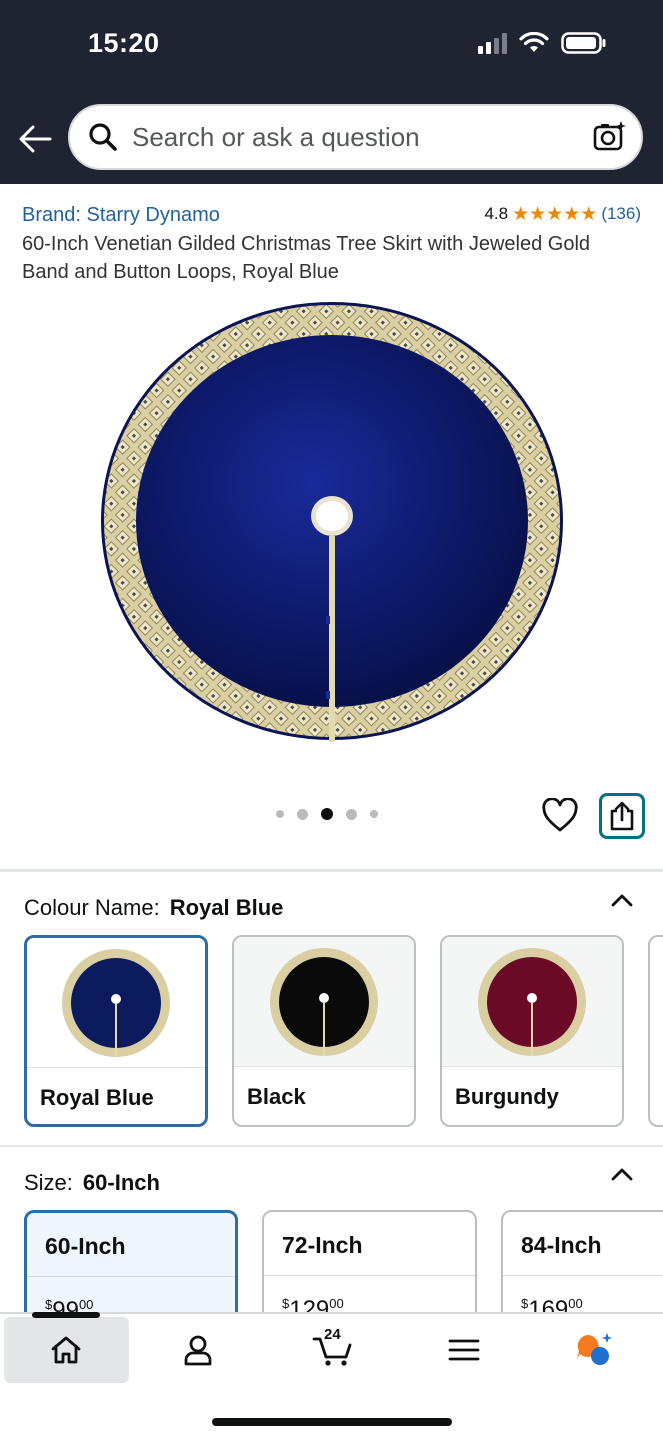 The width and height of the screenshot is (663, 1440). I want to click on colour-option-black: Black, so click(324, 1031).